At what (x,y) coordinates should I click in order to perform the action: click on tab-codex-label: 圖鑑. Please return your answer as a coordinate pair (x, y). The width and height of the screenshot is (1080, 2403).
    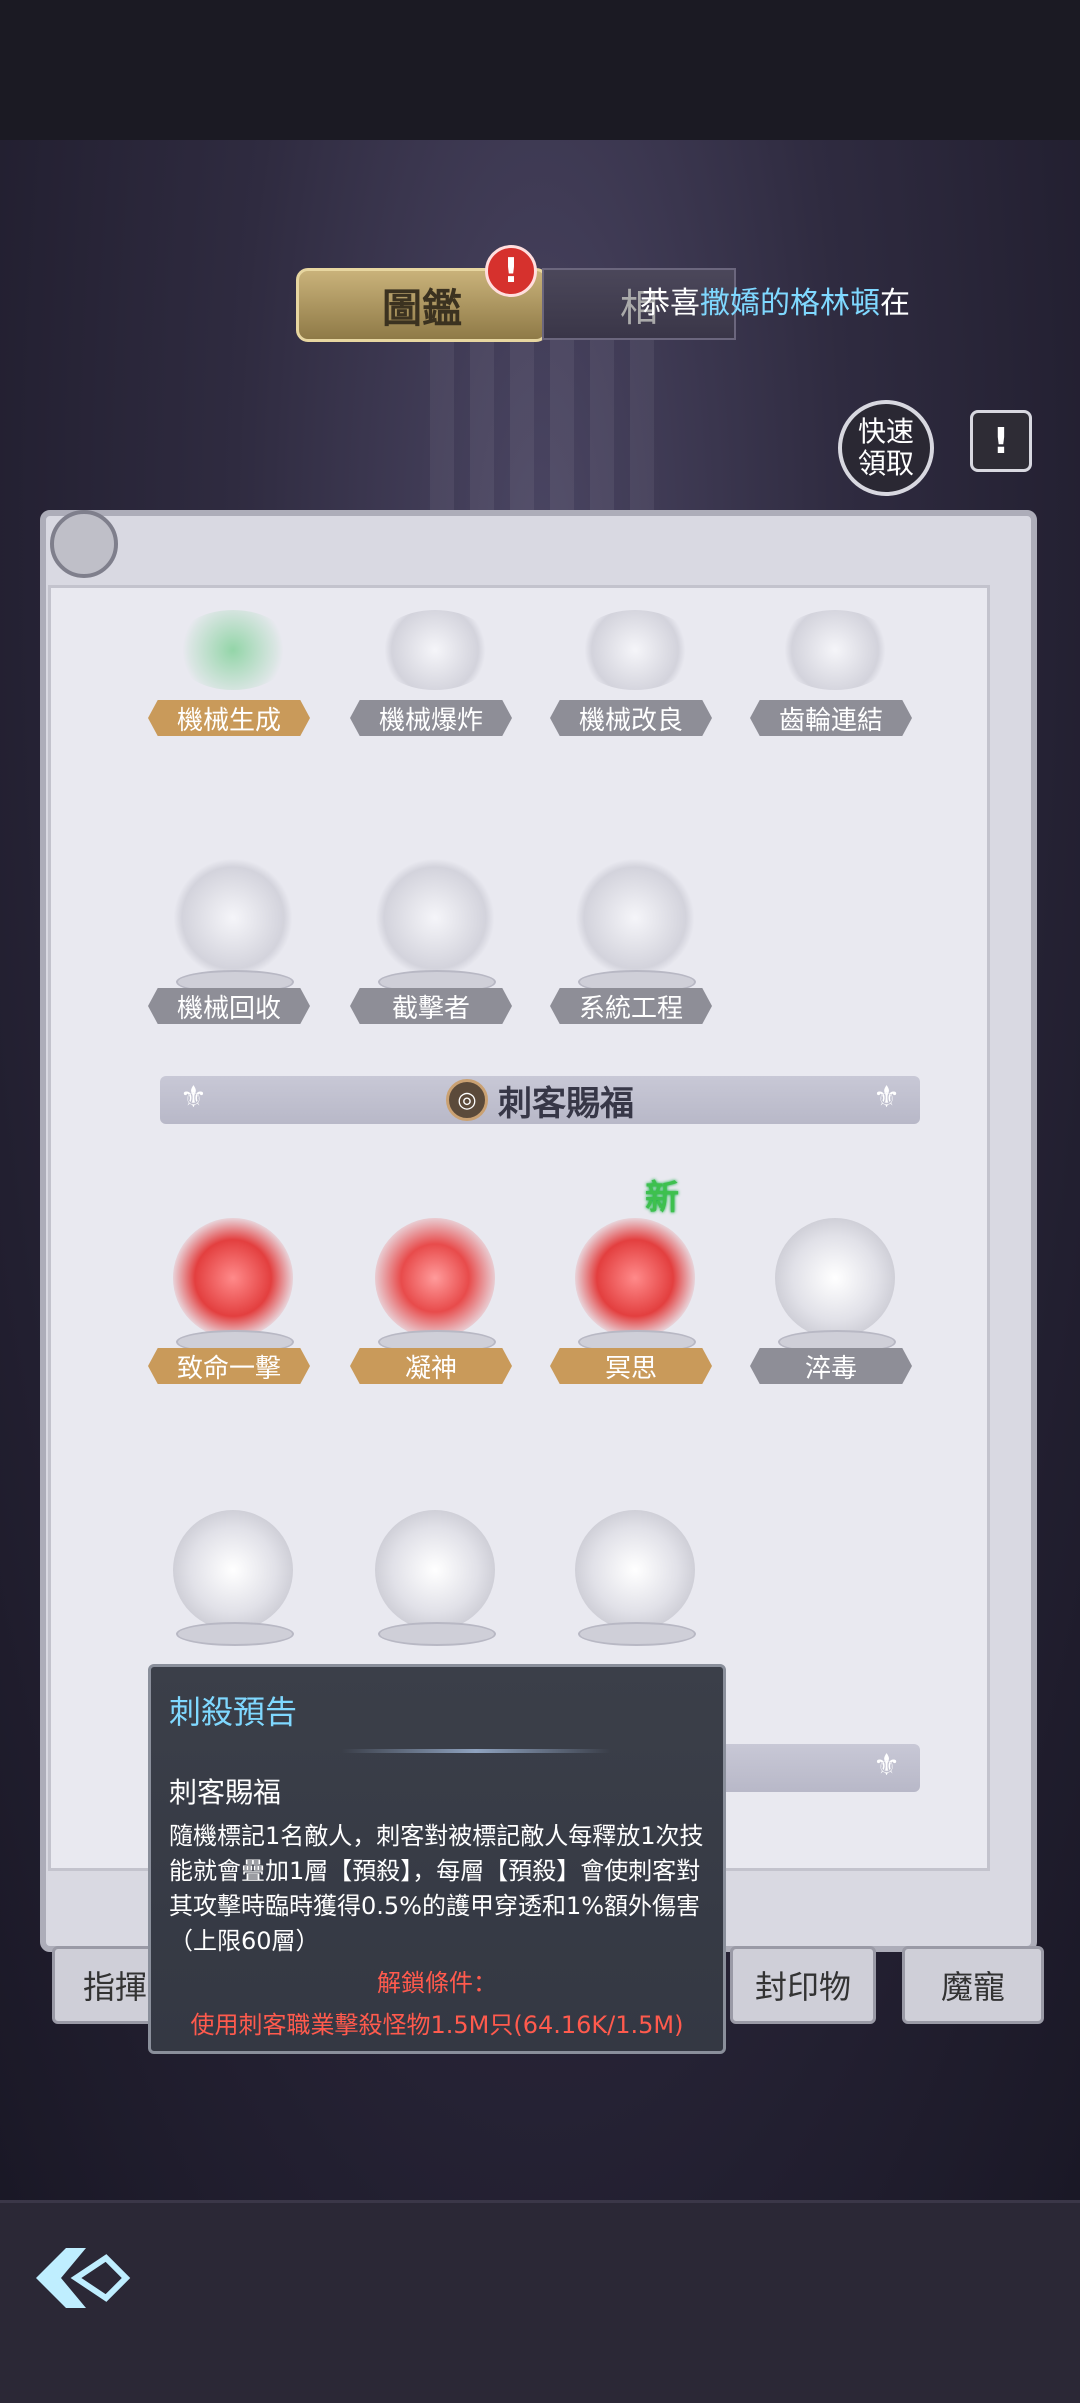
    Looking at the image, I should click on (422, 309).